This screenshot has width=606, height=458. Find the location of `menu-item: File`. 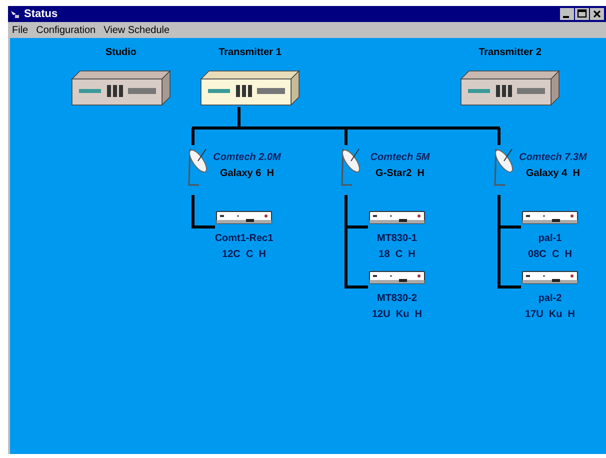

menu-item: File is located at coordinates (20, 30).